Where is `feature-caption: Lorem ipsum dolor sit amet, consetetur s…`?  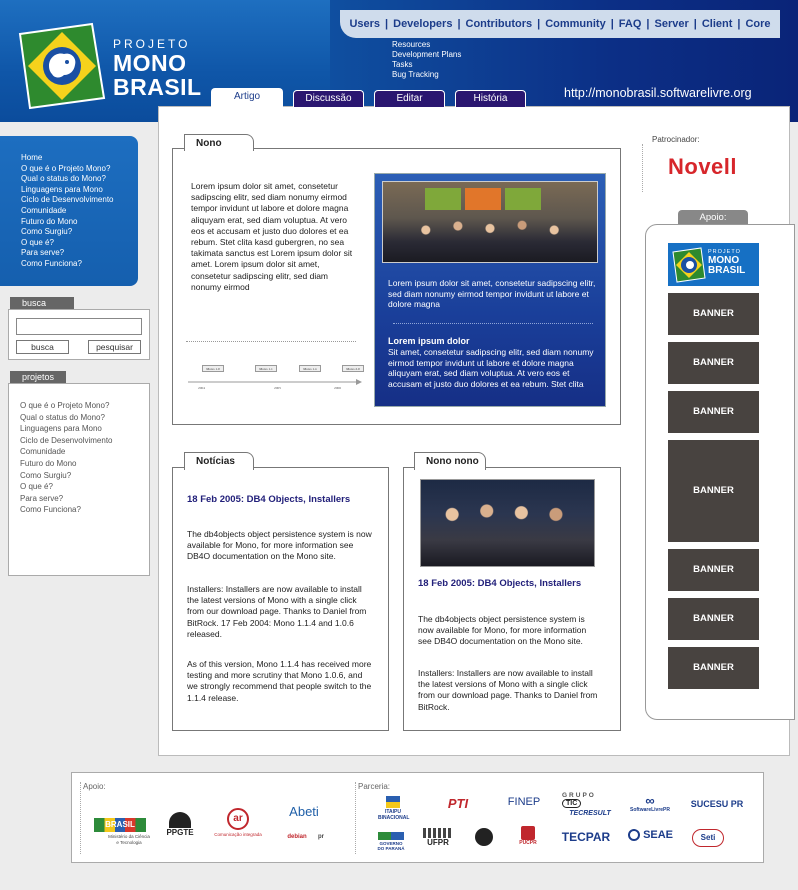
feature-caption: Lorem ipsum dolor sit amet, consetetur s… is located at coordinates (492, 294).